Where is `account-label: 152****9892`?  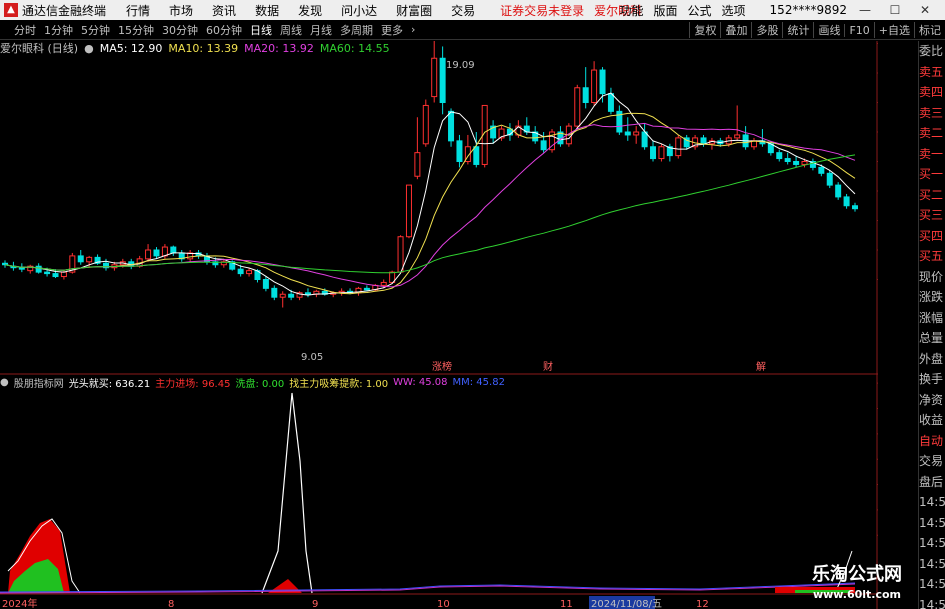 account-label: 152****9892 is located at coordinates (808, 10).